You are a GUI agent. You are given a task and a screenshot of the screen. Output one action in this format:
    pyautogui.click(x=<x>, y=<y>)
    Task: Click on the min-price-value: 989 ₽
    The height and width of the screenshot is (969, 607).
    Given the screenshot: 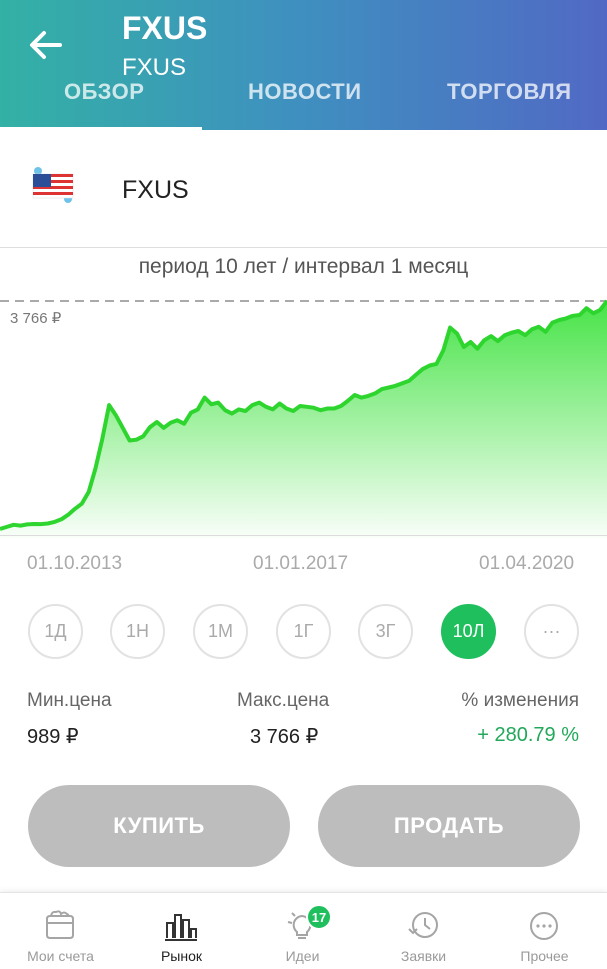 What is the action you would take?
    pyautogui.click(x=53, y=737)
    